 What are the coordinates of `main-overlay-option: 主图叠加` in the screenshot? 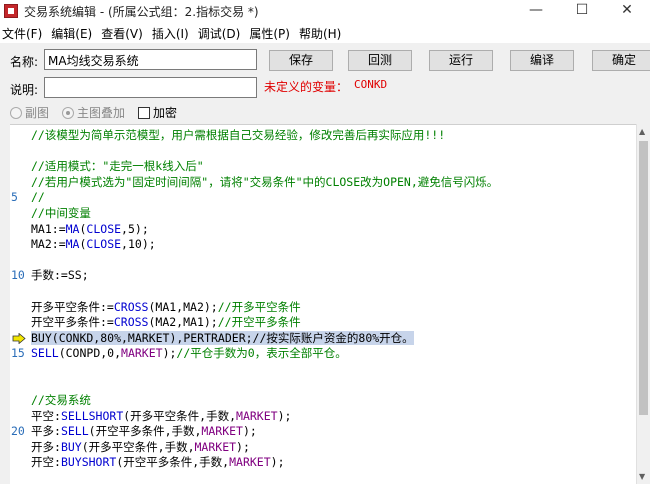 It's located at (93, 112).